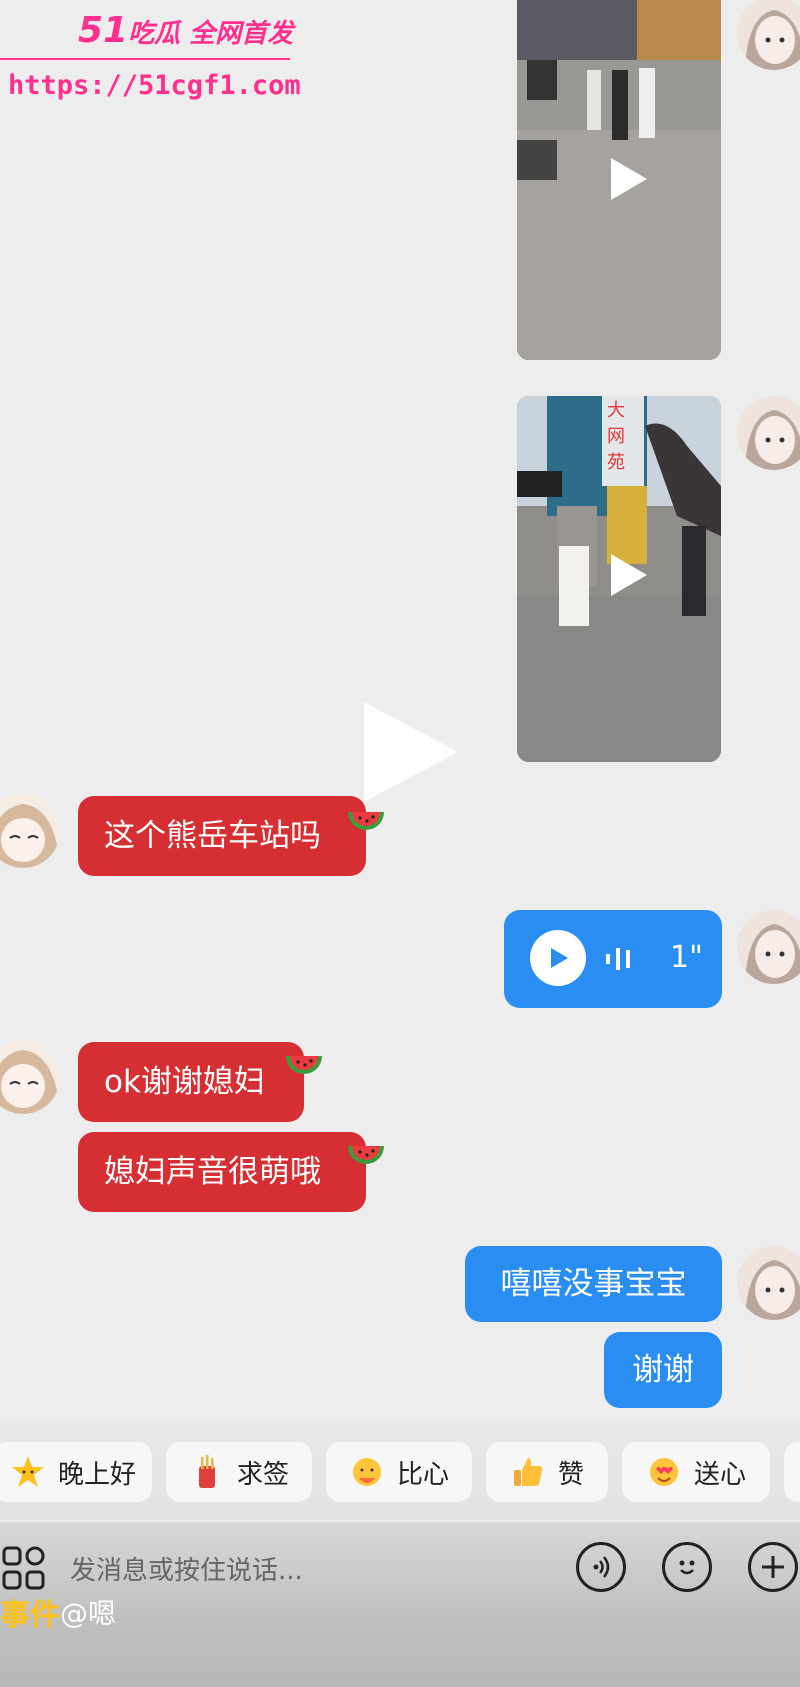  What do you see at coordinates (206, 1471) in the screenshot?
I see `fortune-tube-icon` at bounding box center [206, 1471].